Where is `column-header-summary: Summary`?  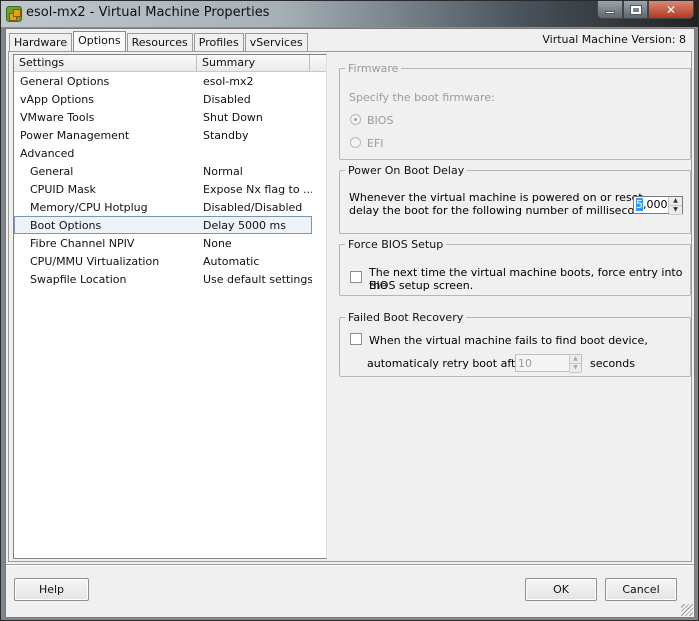 column-header-summary: Summary is located at coordinates (253, 63).